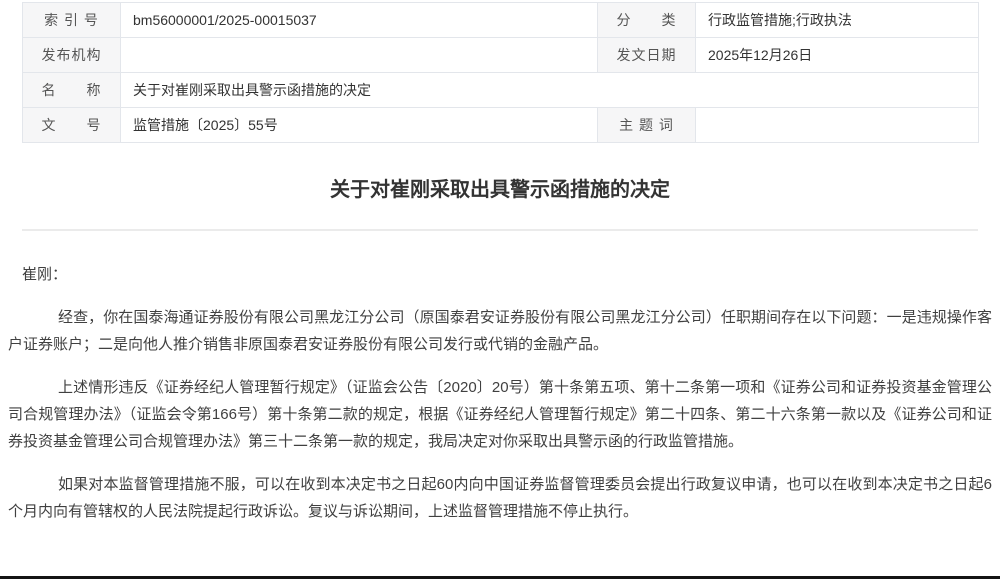  What do you see at coordinates (71, 125) in the screenshot?
I see `doc-number-label: 文 号` at bounding box center [71, 125].